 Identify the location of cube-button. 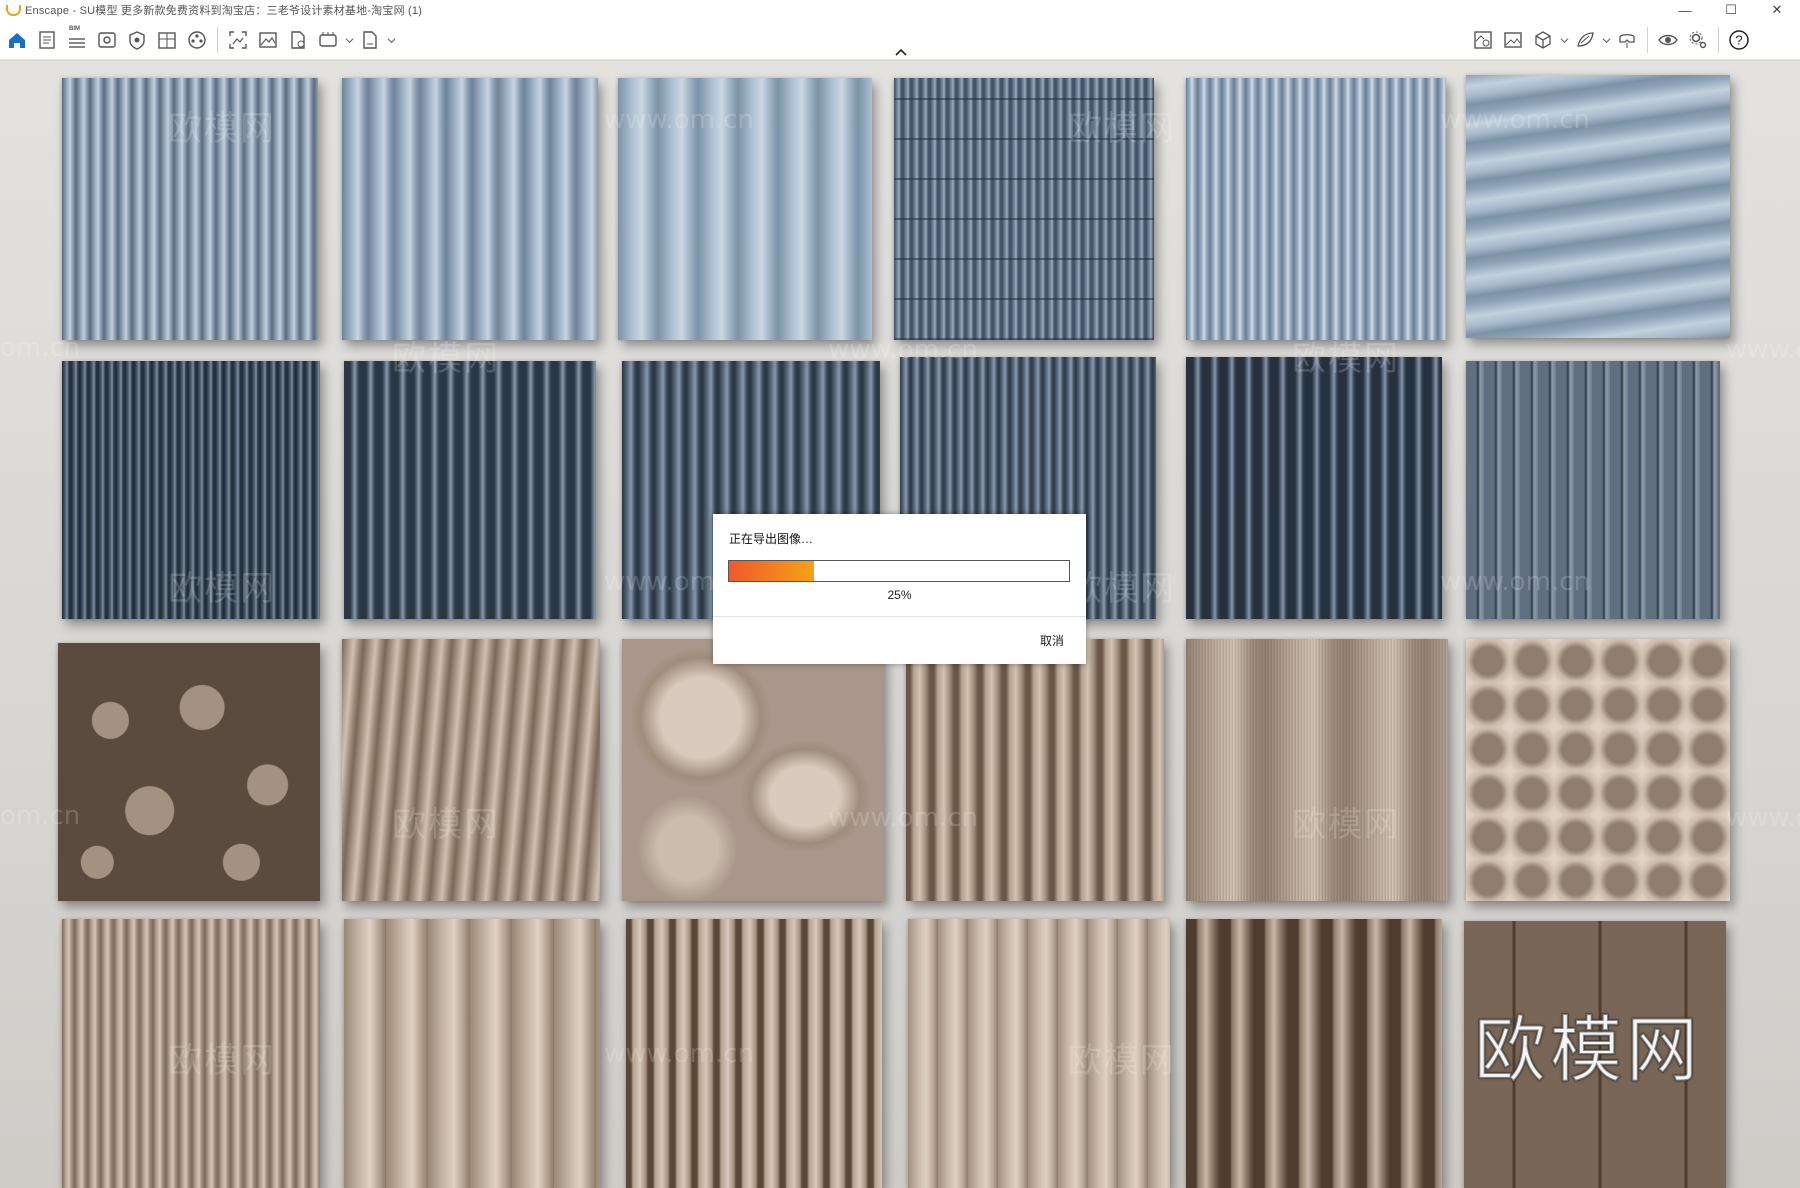
(1543, 40).